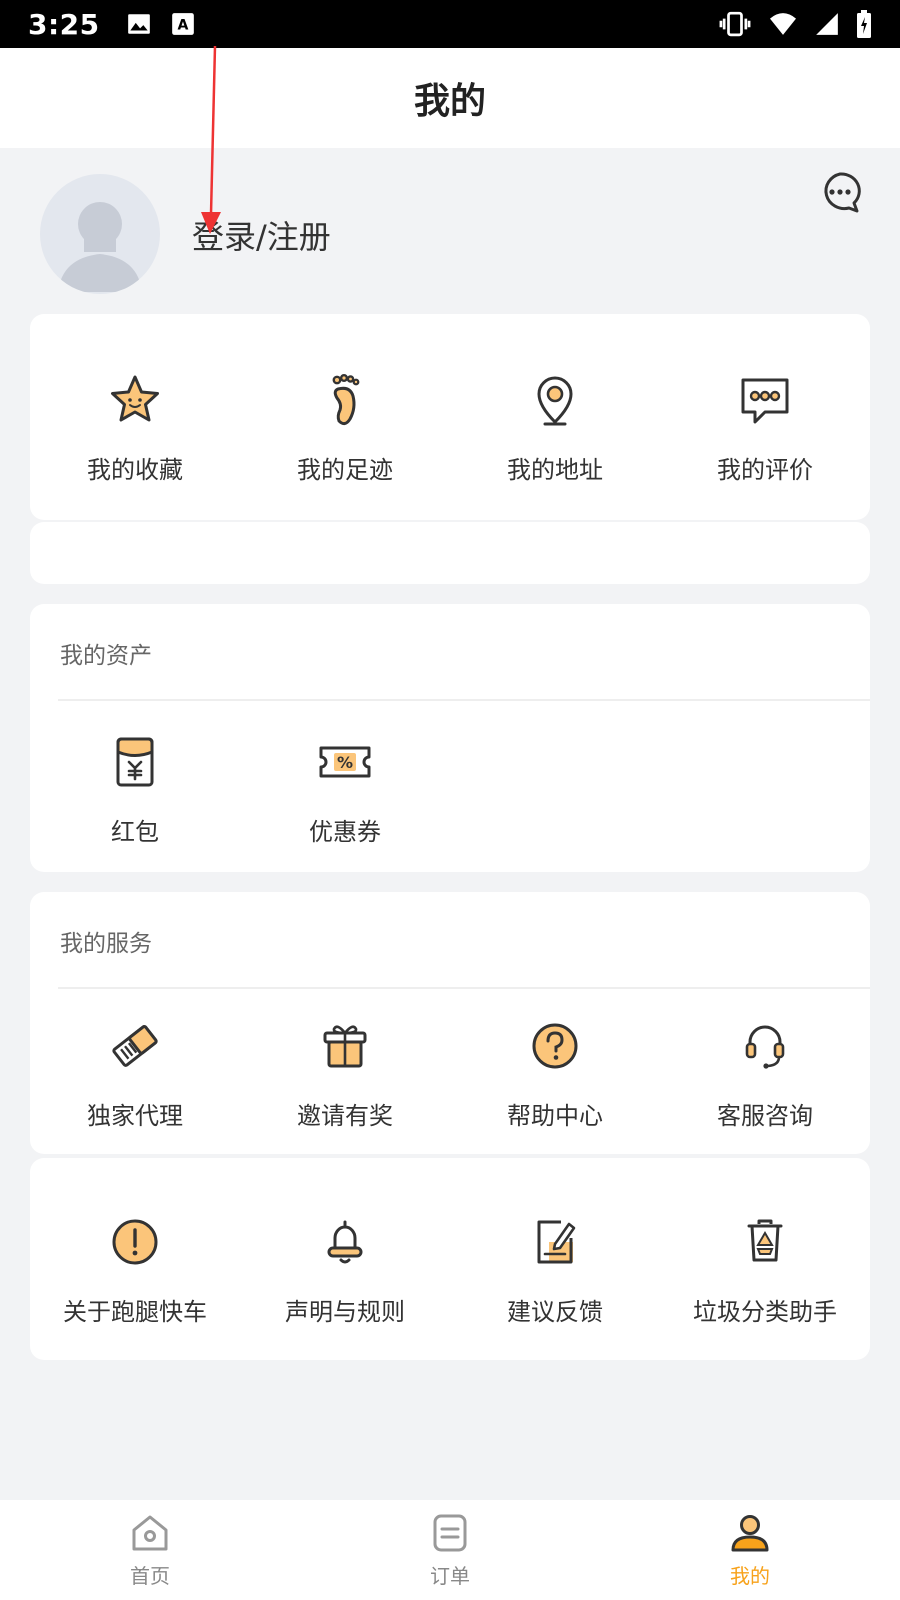 This screenshot has height=1600, width=900. I want to click on profile-section: 登录/注册, so click(450, 230).